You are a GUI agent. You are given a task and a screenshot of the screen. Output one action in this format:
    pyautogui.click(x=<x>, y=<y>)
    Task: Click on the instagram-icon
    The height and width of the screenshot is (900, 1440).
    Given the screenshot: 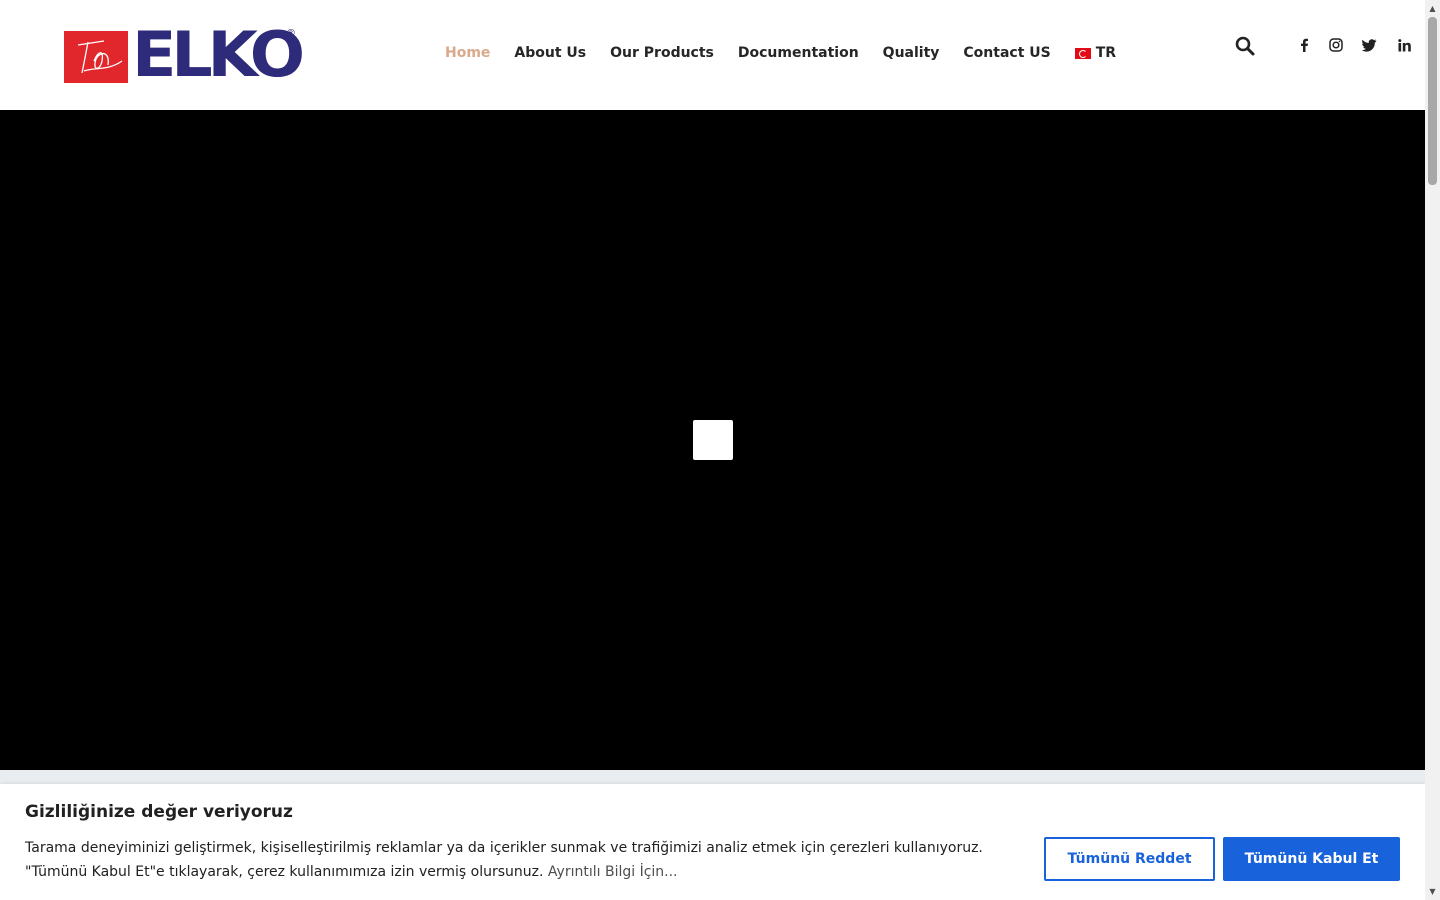 What is the action you would take?
    pyautogui.click(x=1336, y=45)
    